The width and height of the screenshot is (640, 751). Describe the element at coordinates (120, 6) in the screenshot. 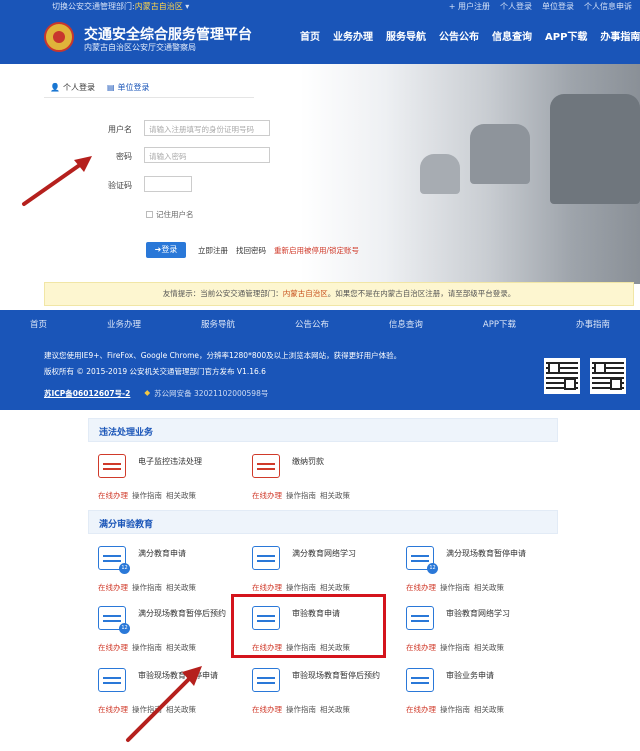

I see `department-switcher: 切换公安交通管理部门:内蒙古自治区 ▾` at that location.